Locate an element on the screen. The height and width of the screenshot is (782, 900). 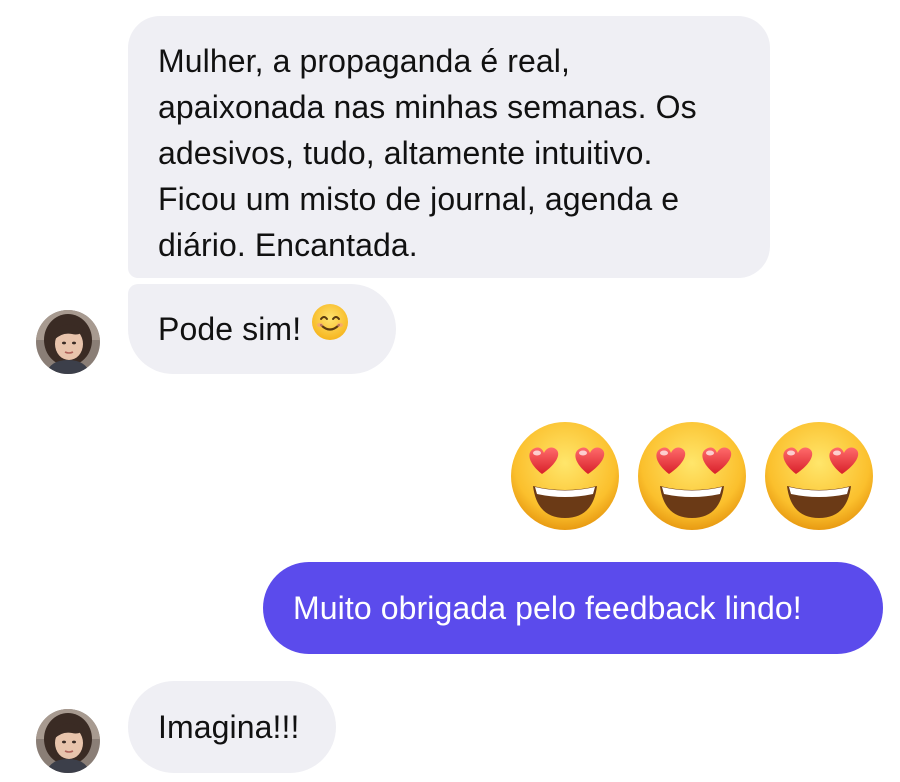
message-text: Imagina!!! is located at coordinates (229, 727).